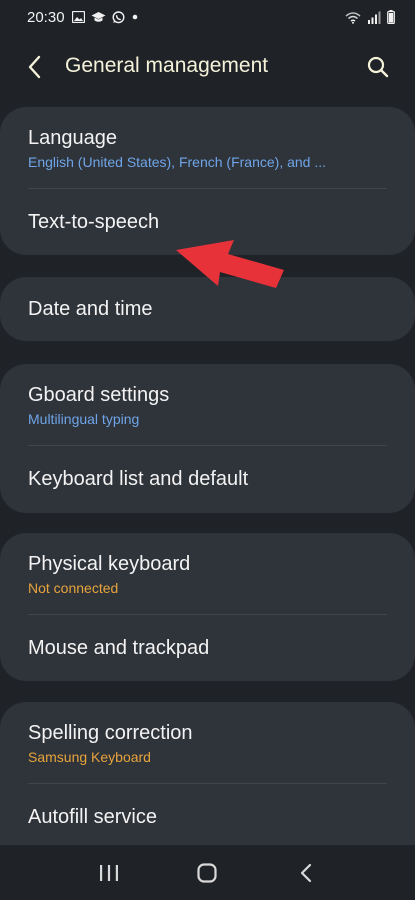 The width and height of the screenshot is (415, 900). I want to click on app-bar: General management, so click(207, 67).